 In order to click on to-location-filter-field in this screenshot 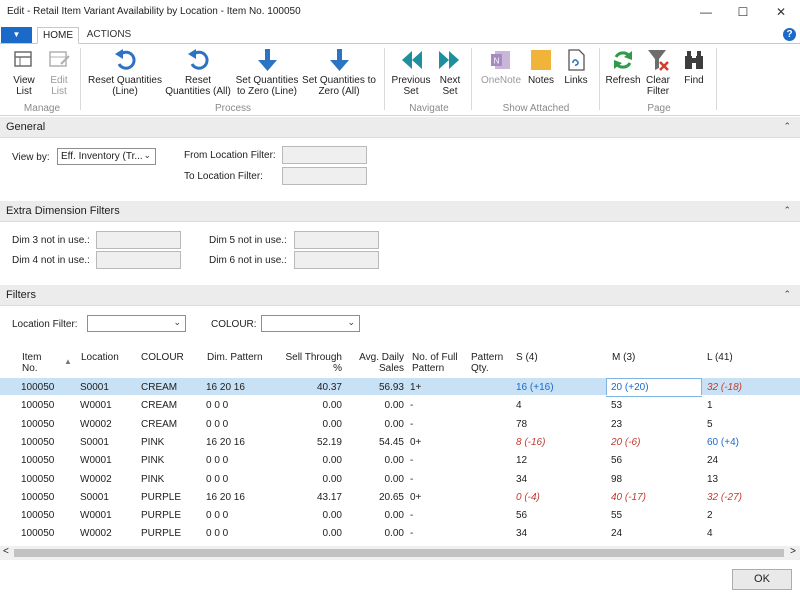, I will do `click(324, 176)`.